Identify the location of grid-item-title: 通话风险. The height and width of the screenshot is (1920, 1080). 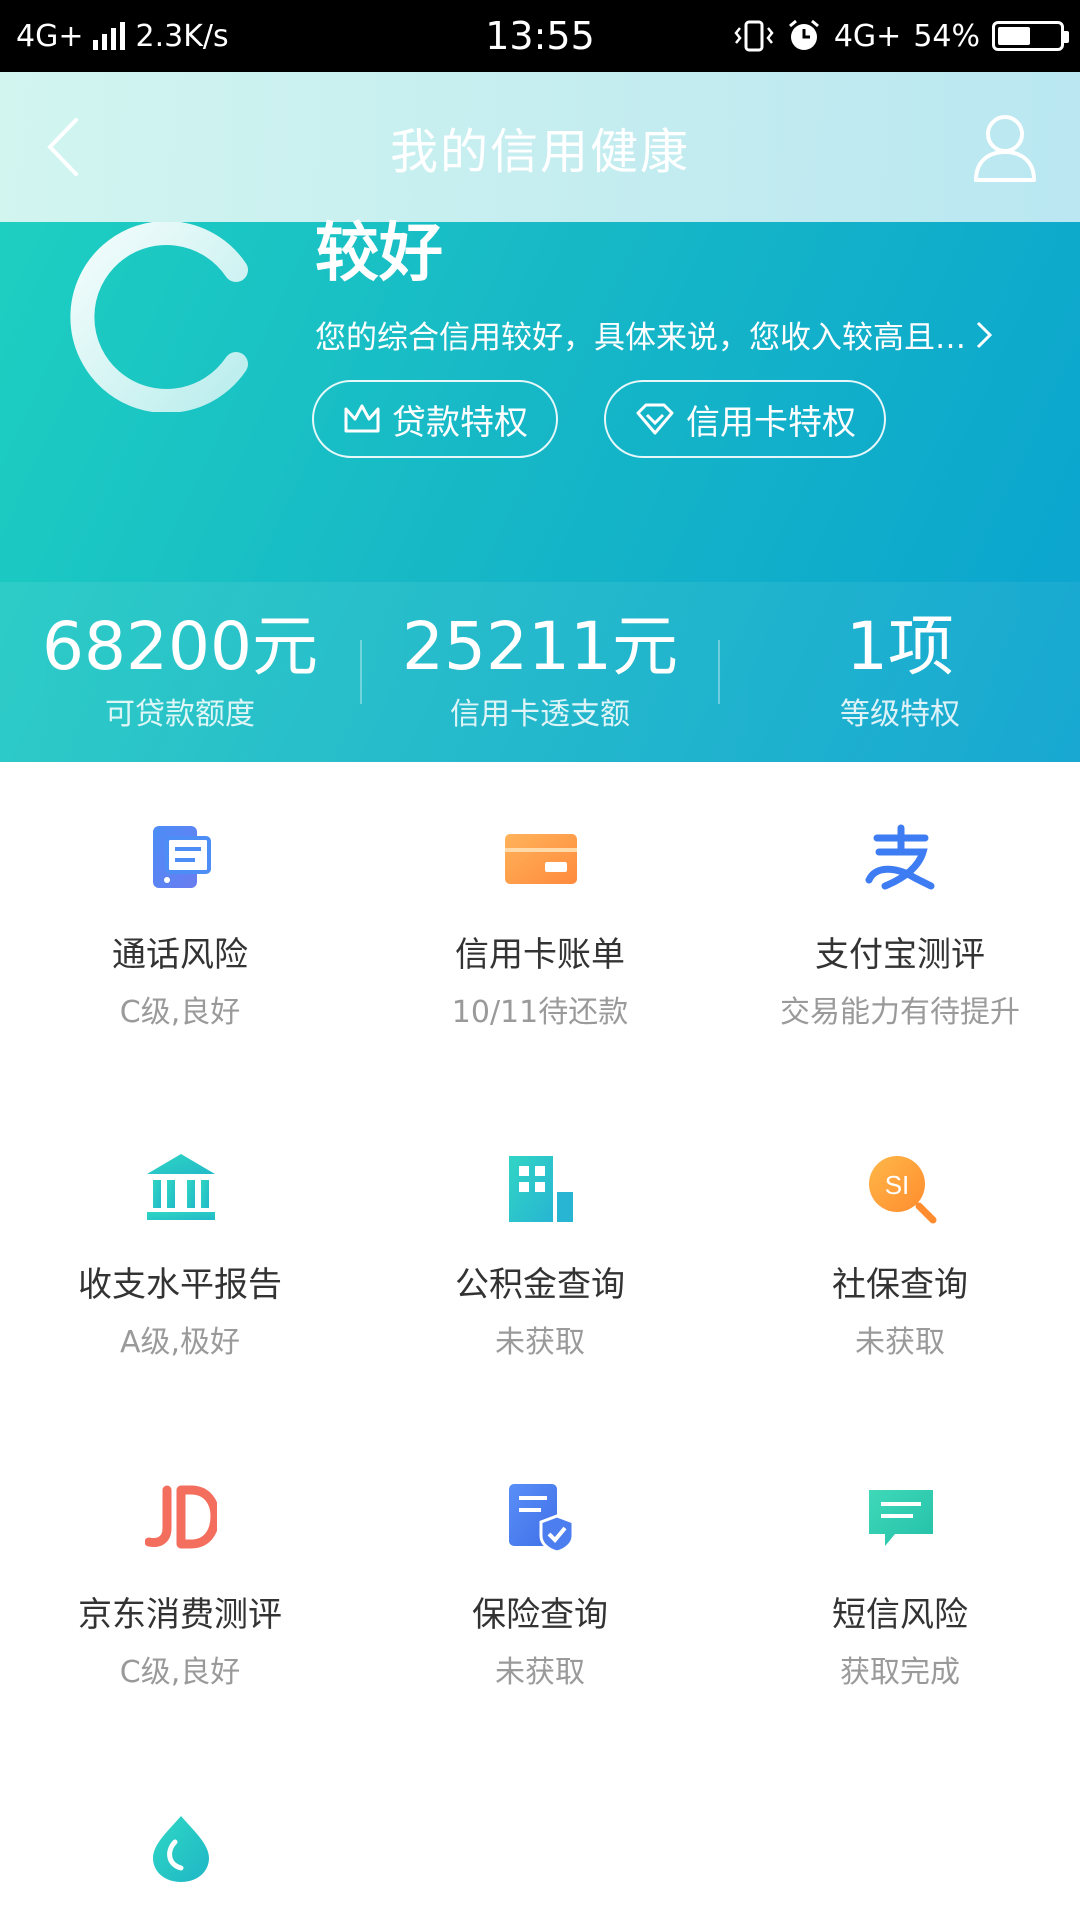
(180, 955).